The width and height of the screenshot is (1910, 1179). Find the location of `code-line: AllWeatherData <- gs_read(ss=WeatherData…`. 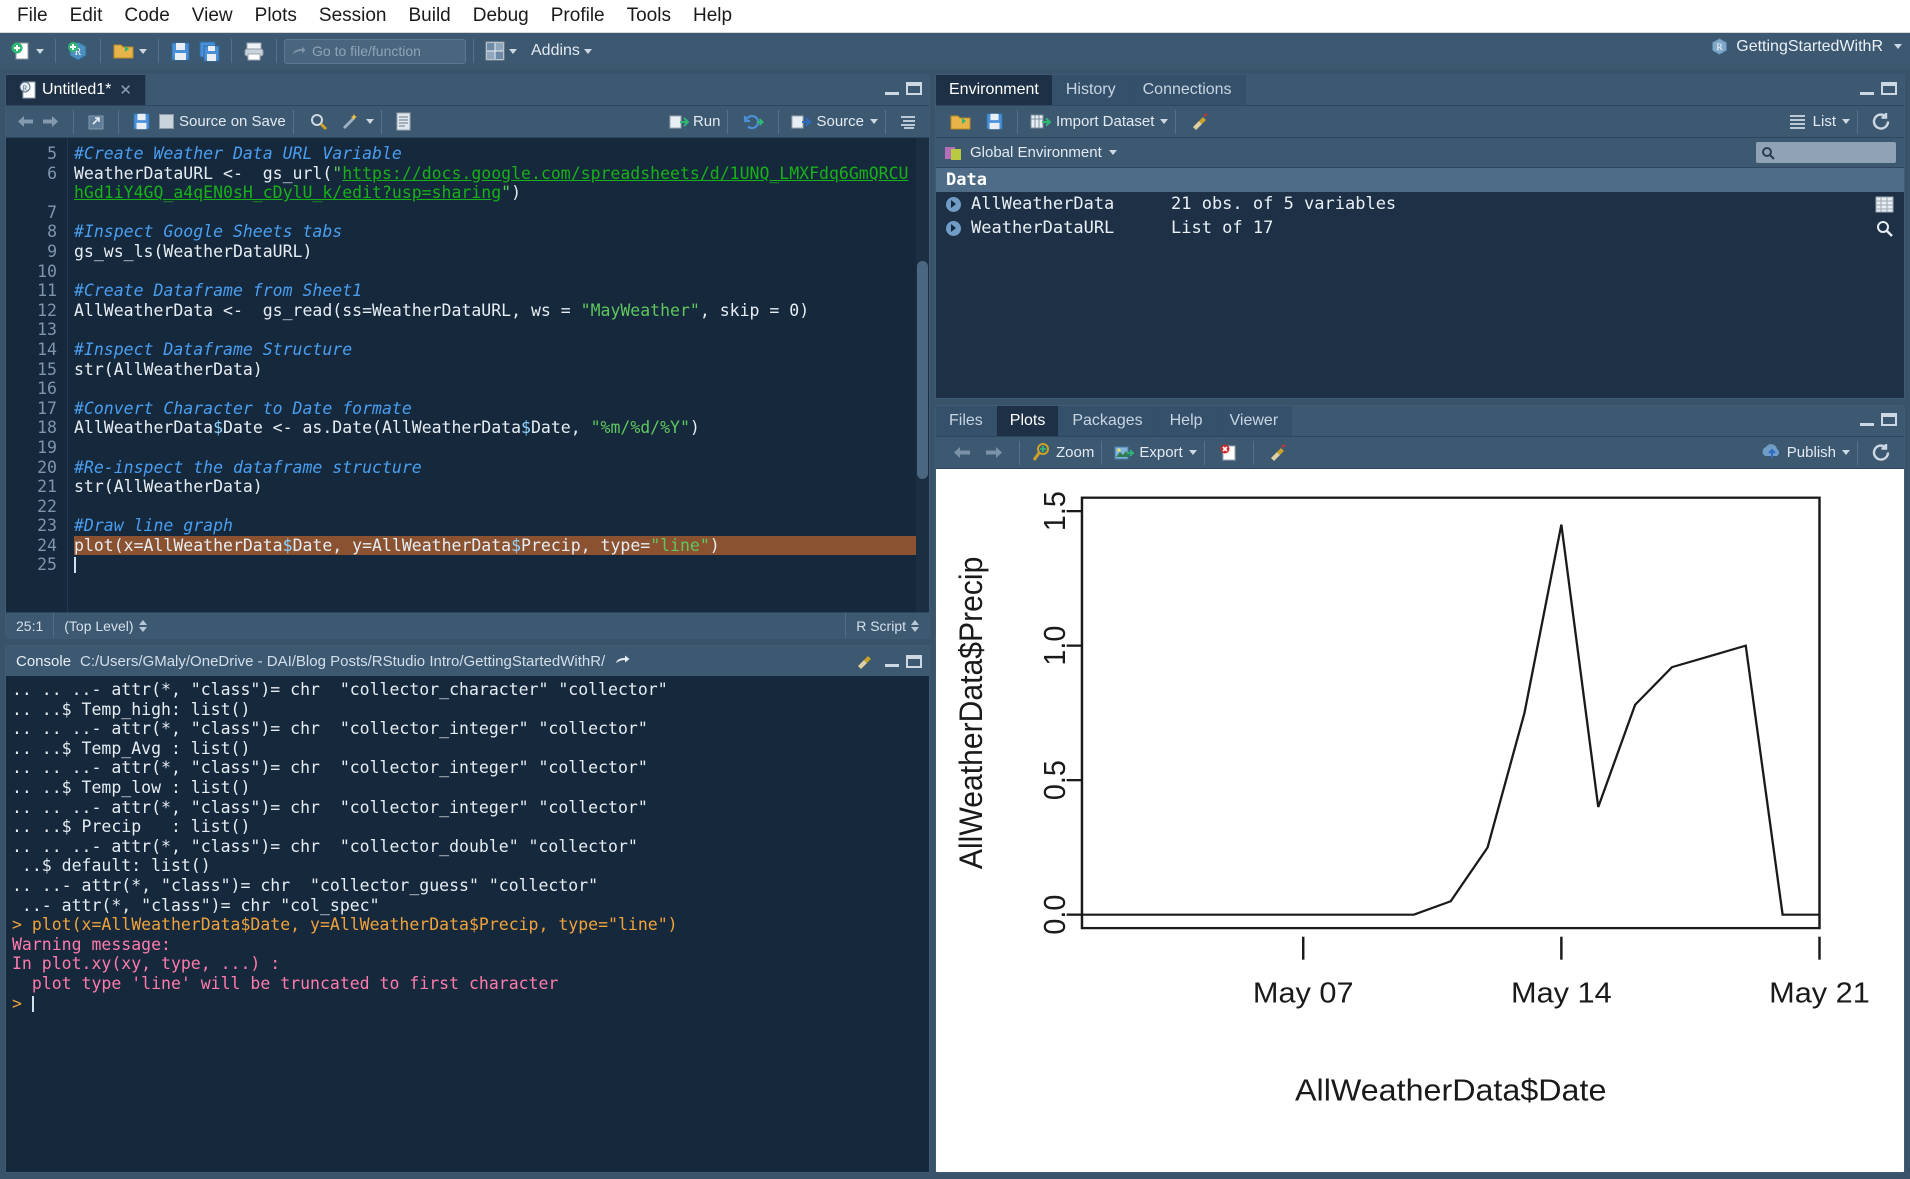

code-line: AllWeatherData <- gs_read(ss=WeatherData… is located at coordinates (501, 311).